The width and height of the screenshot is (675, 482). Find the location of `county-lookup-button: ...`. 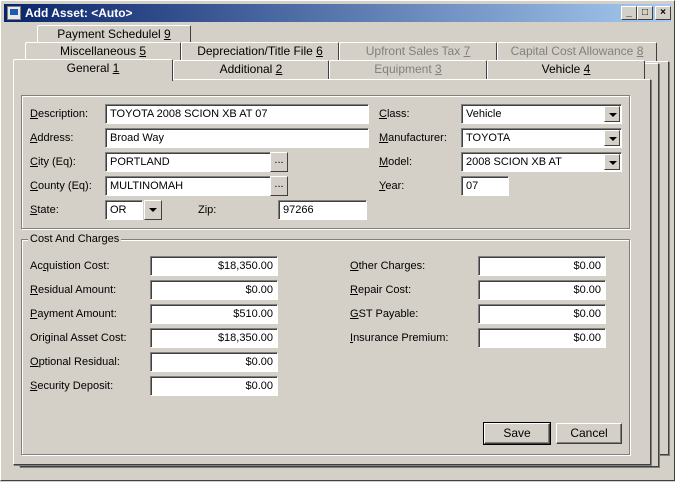

county-lookup-button: ... is located at coordinates (279, 186).